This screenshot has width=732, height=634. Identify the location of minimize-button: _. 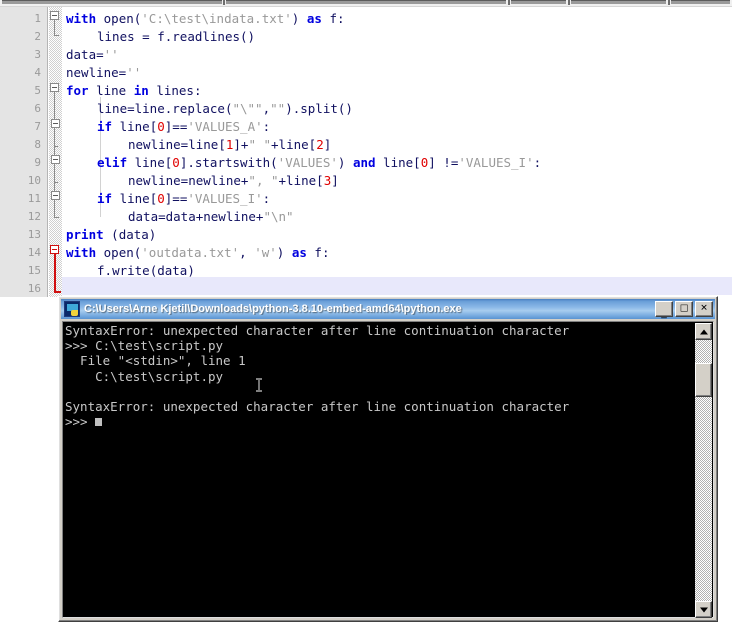
(664, 309).